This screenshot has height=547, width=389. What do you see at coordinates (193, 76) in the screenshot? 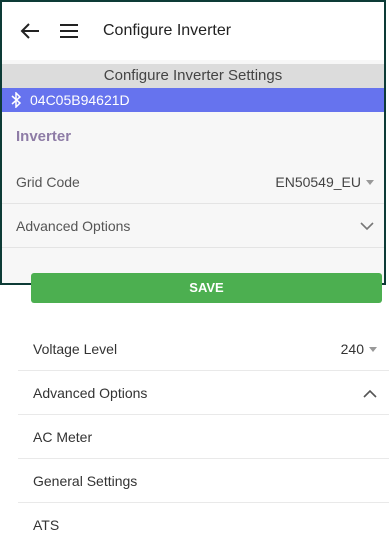
I see `settings-subheader: Configure Inverter Settings` at bounding box center [193, 76].